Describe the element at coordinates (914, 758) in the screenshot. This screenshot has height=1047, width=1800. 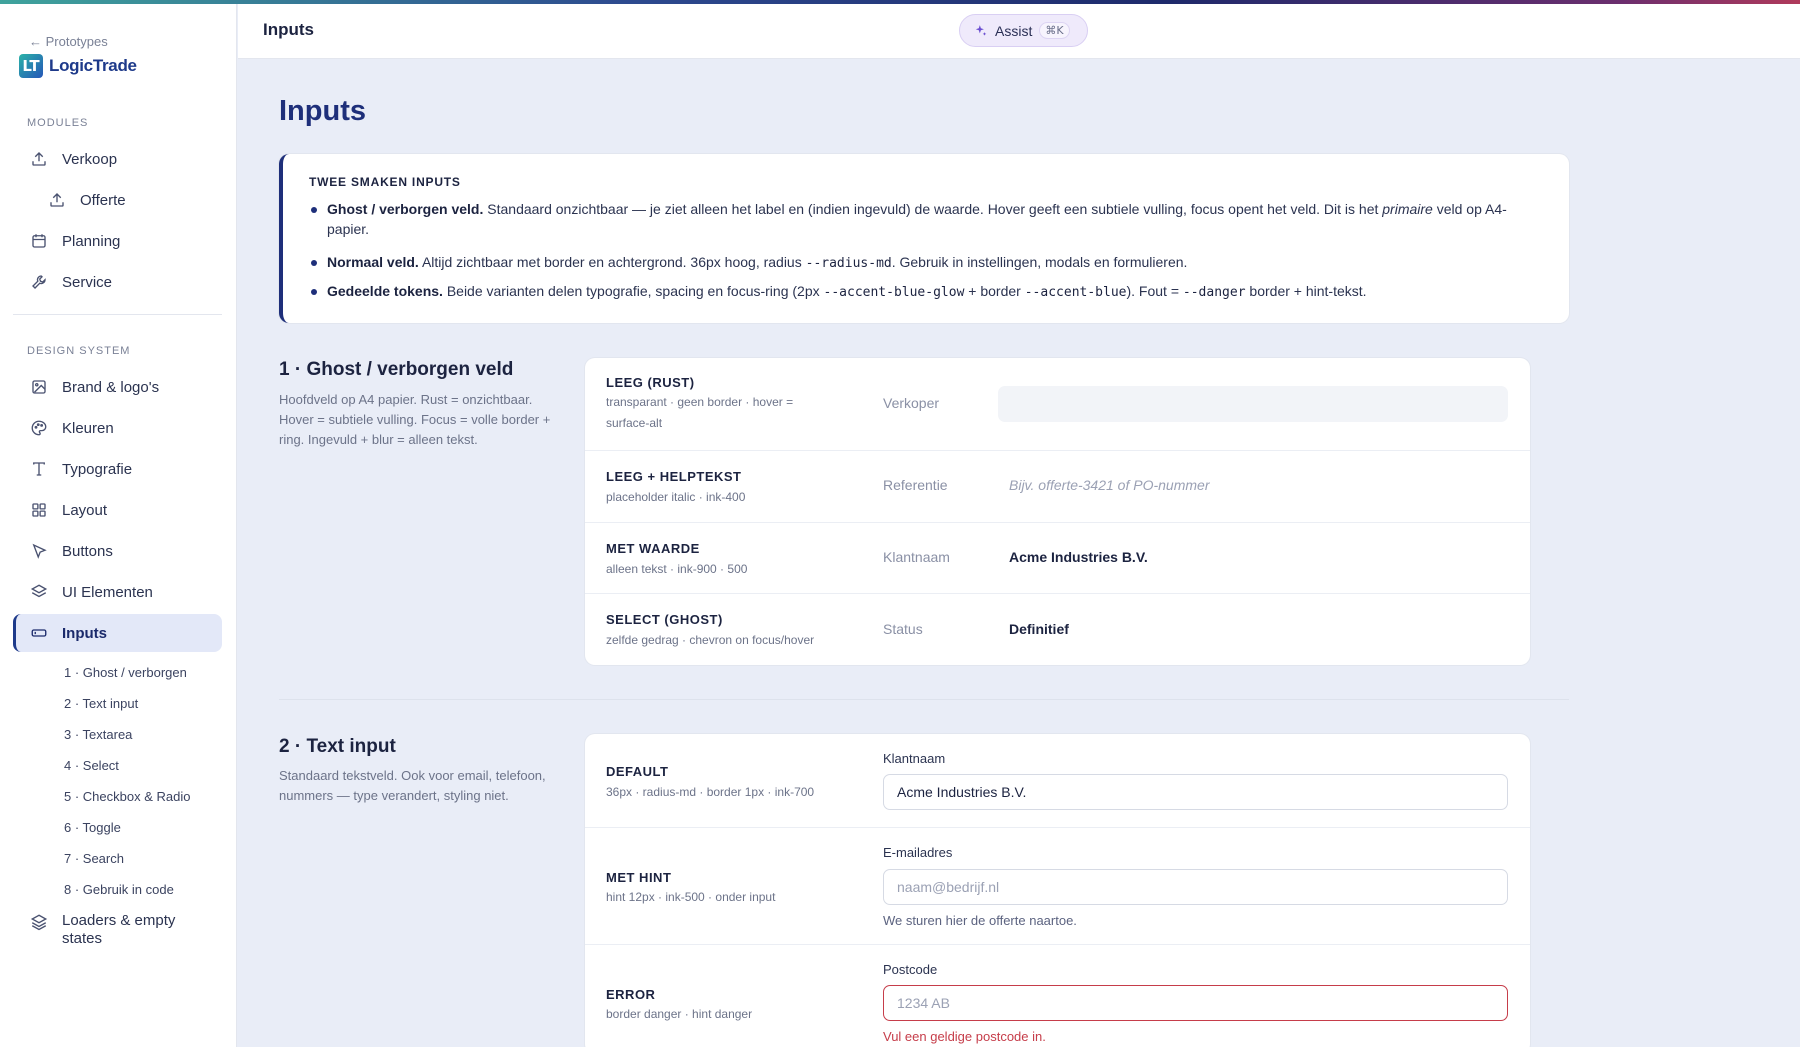
I see `field-label: Klantnaam` at that location.